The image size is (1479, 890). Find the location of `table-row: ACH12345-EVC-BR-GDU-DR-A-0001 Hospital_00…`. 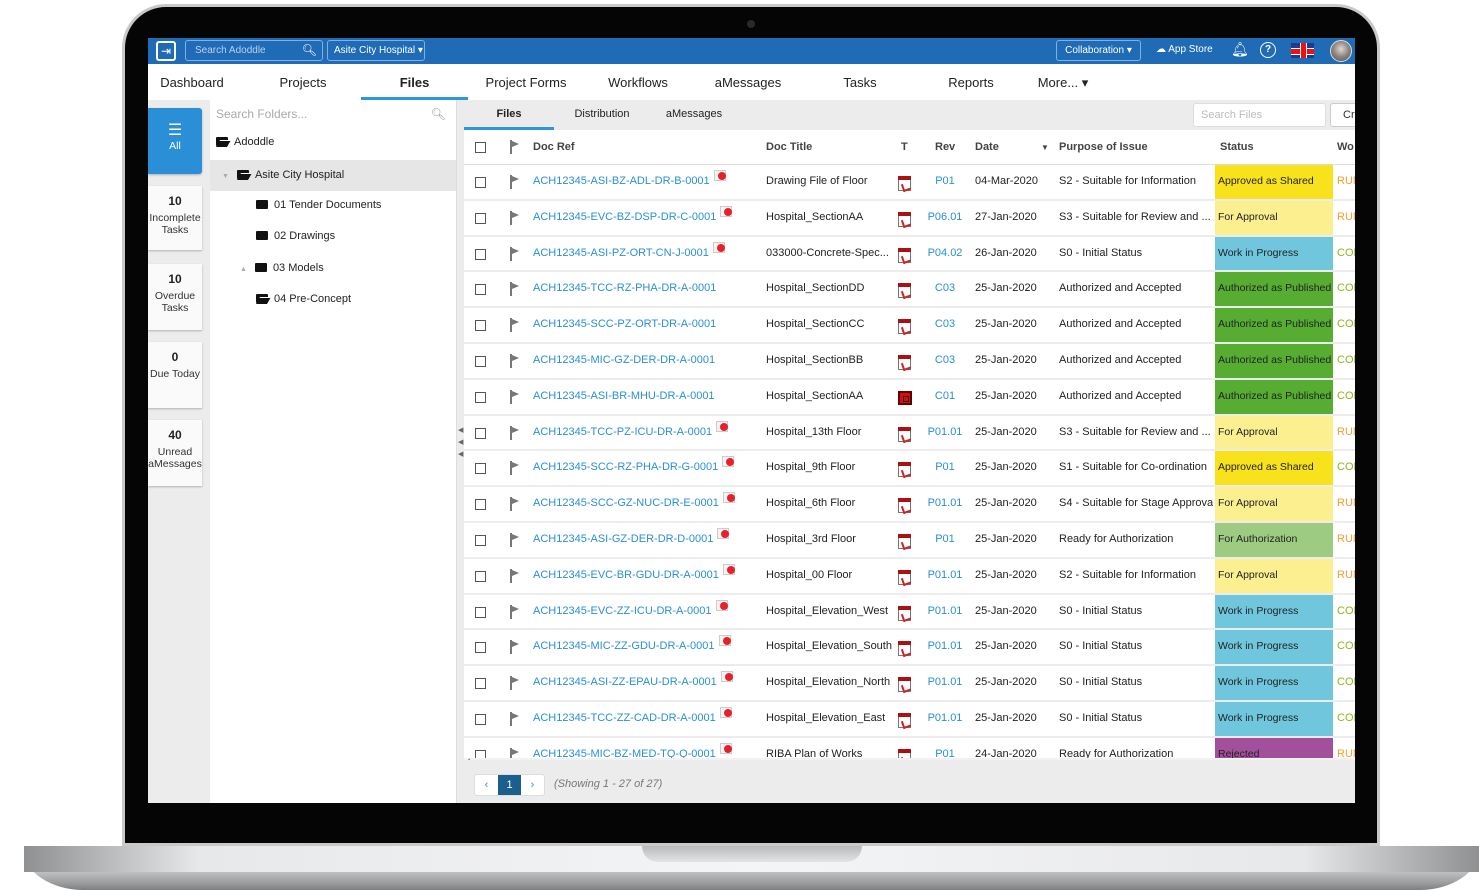

table-row: ACH12345-EVC-BR-GDU-DR-A-0001 Hospital_00… is located at coordinates (909, 576).